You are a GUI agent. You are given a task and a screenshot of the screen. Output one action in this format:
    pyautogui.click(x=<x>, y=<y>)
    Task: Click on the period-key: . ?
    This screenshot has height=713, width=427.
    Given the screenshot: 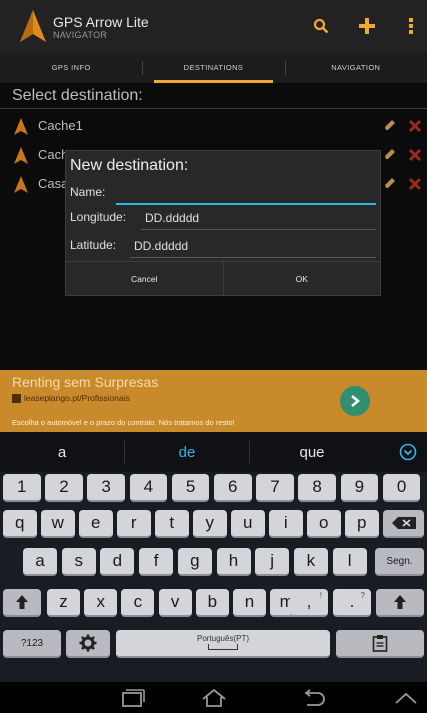 What is the action you would take?
    pyautogui.click(x=352, y=603)
    